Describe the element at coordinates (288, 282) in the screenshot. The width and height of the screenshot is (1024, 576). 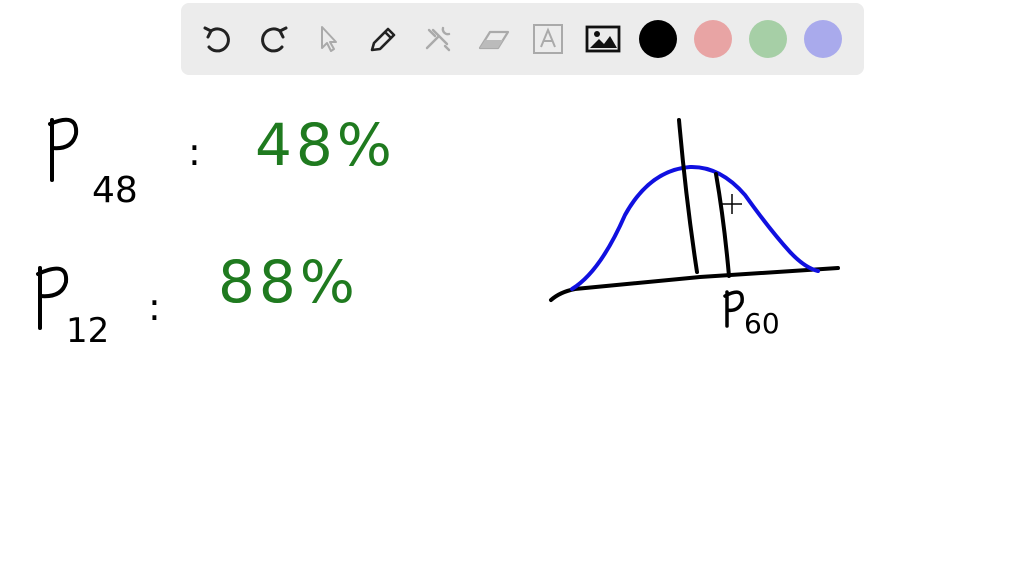
I see `note2-value: 88%` at that location.